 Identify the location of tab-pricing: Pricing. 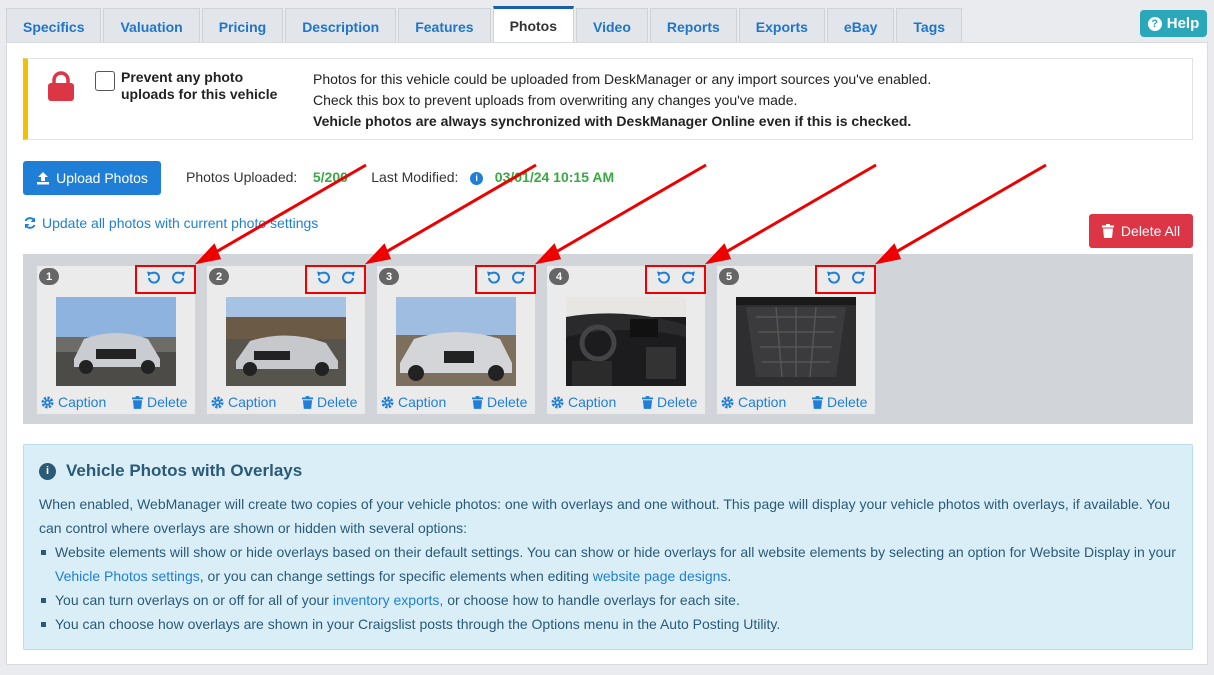
(242, 26).